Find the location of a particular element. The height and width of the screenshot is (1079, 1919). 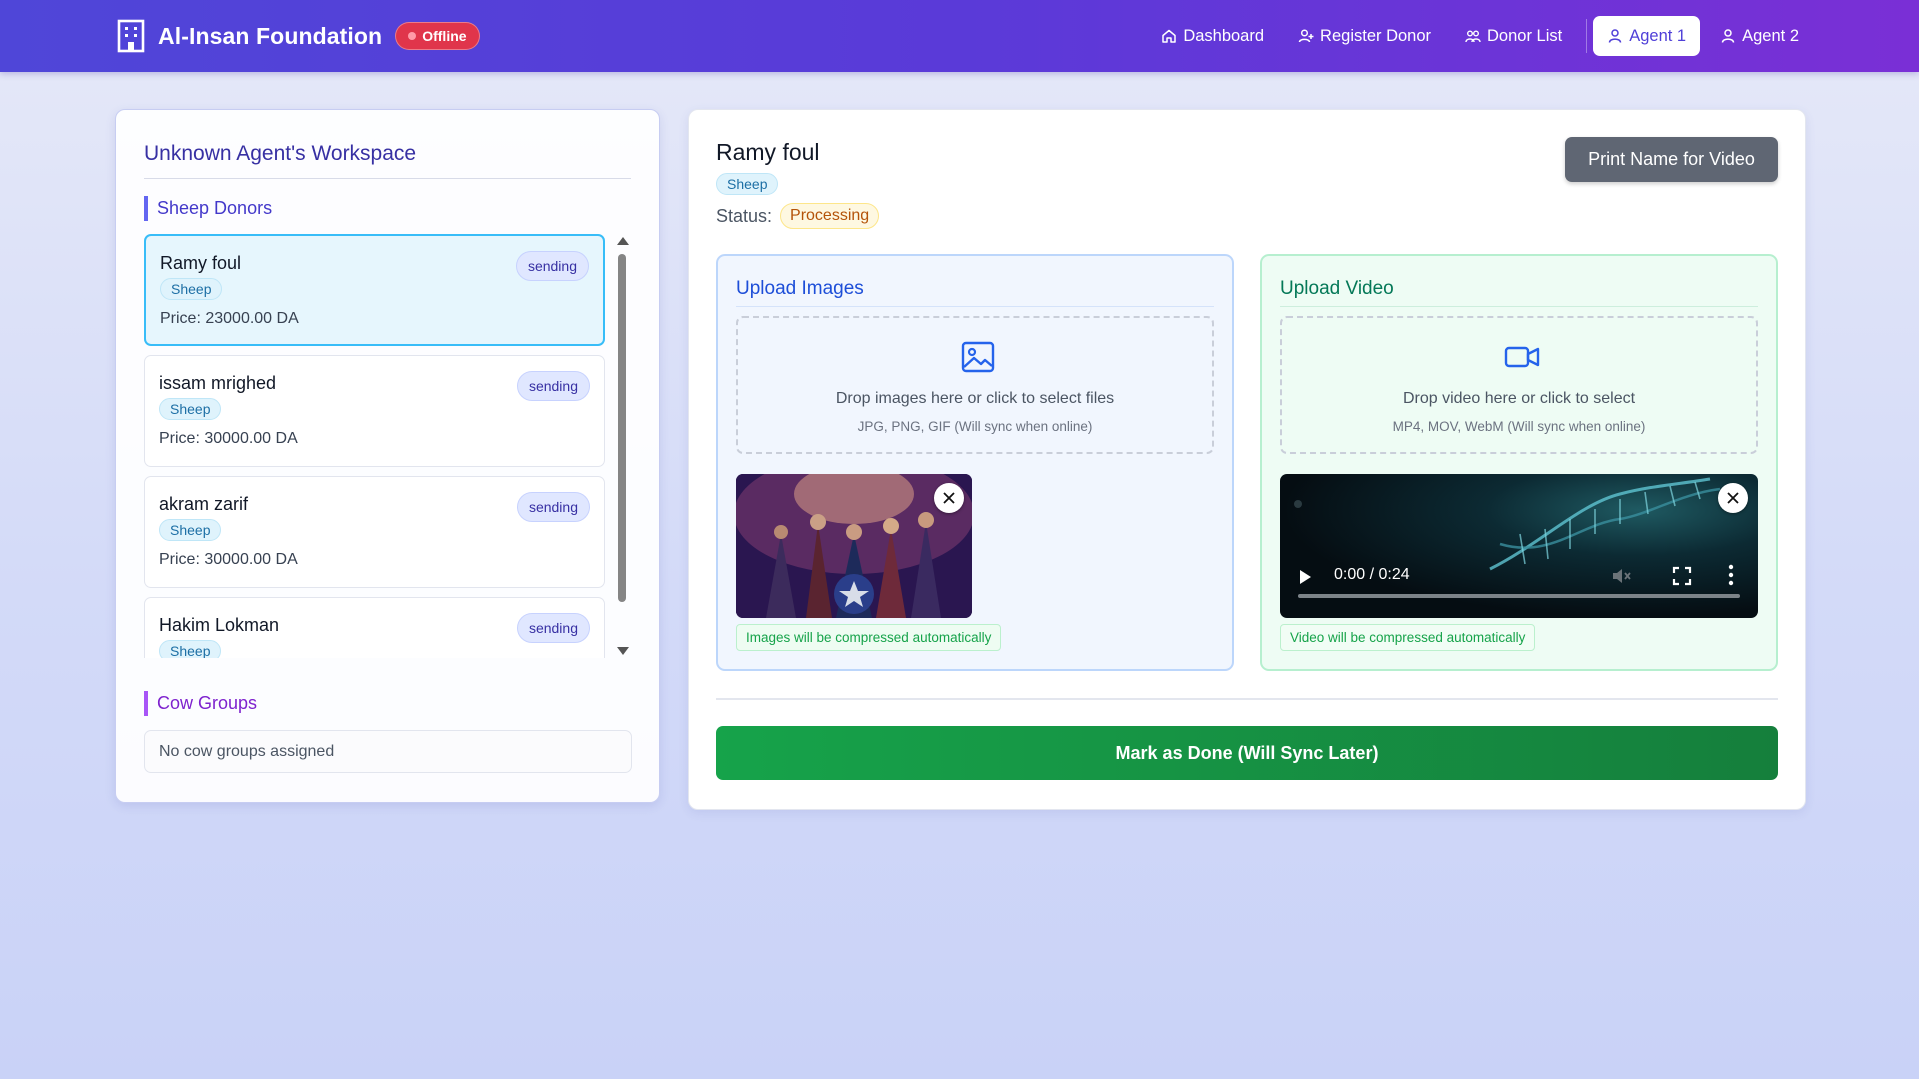

upload-images-title: Upload Images is located at coordinates (800, 288).